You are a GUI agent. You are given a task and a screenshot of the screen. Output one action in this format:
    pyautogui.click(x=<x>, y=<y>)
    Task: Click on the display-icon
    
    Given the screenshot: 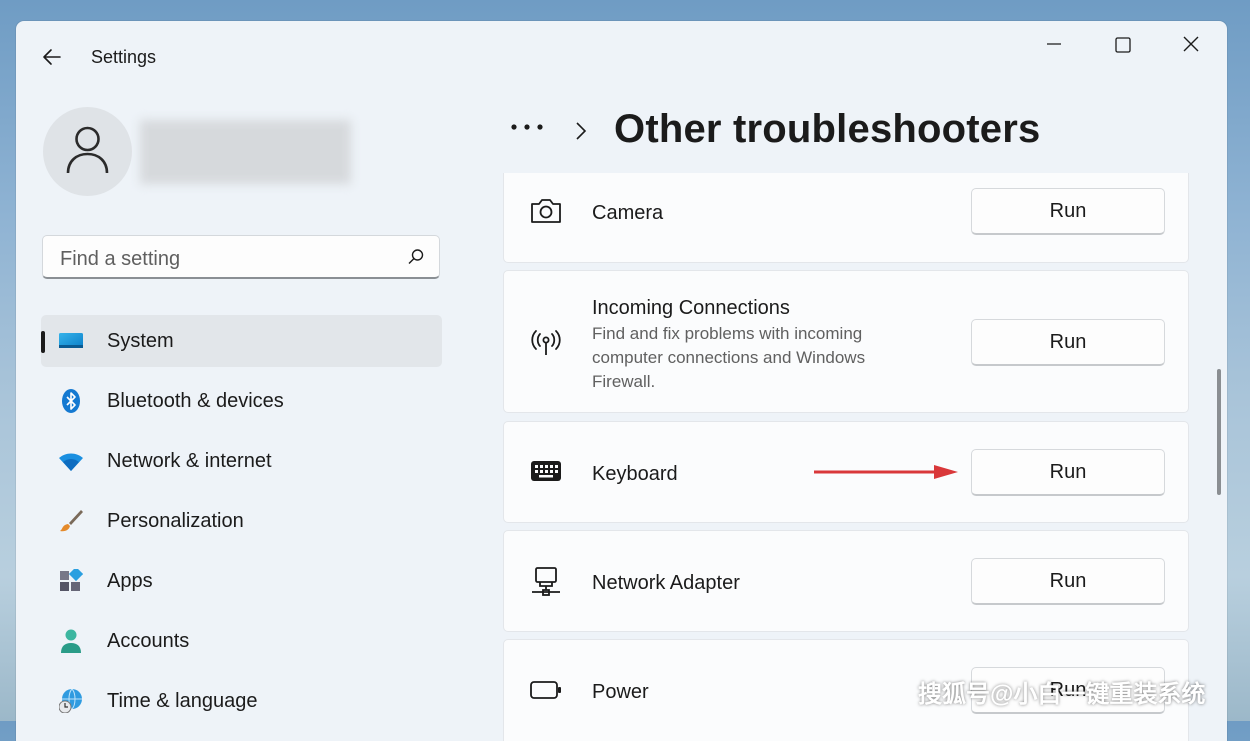 What is the action you would take?
    pyautogui.click(x=71, y=341)
    